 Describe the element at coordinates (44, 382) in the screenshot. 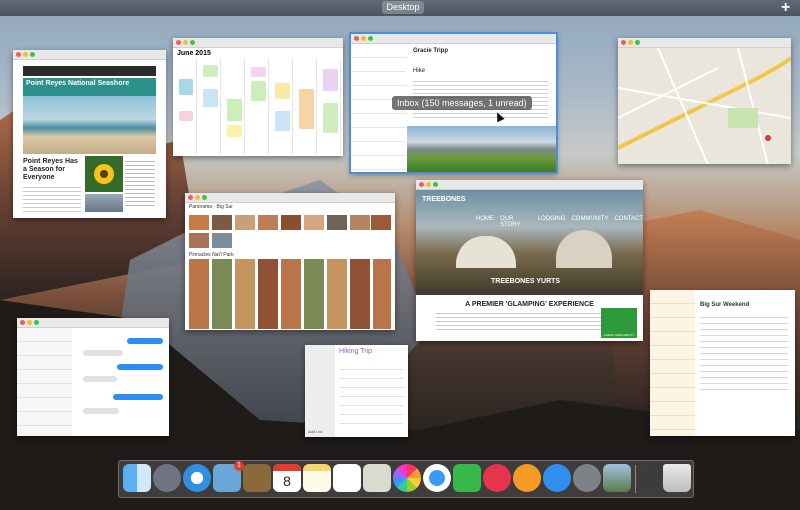

I see `conversation-list` at that location.